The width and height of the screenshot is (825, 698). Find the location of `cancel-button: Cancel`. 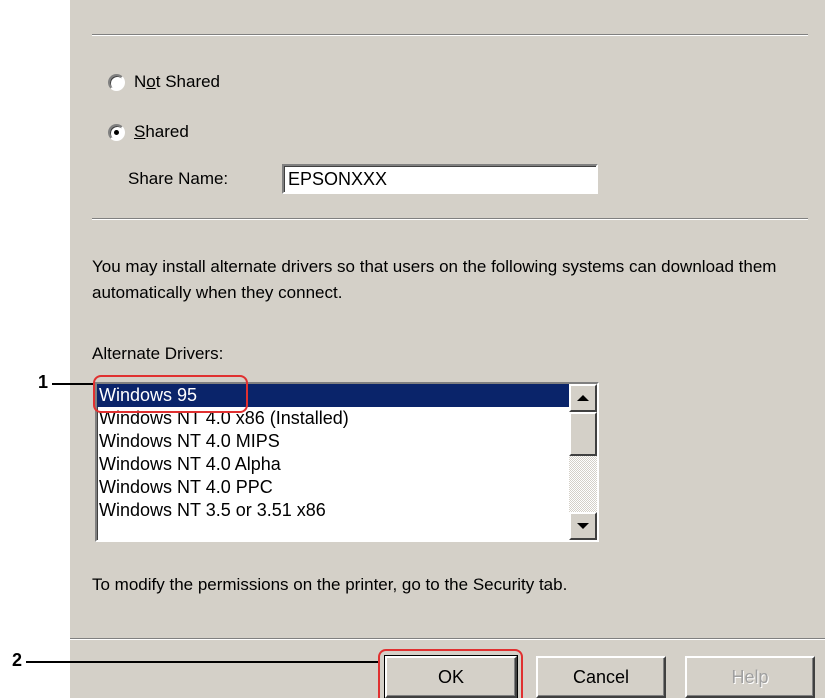

cancel-button: Cancel is located at coordinates (601, 677).